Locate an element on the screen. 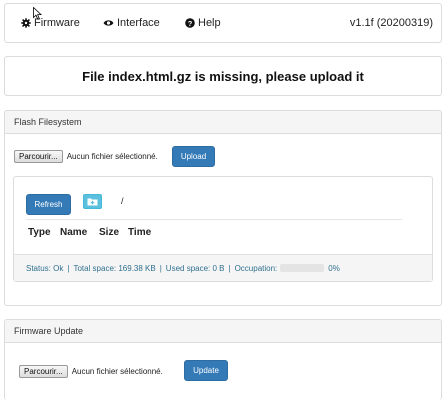  occupation-value: 0% is located at coordinates (334, 268).